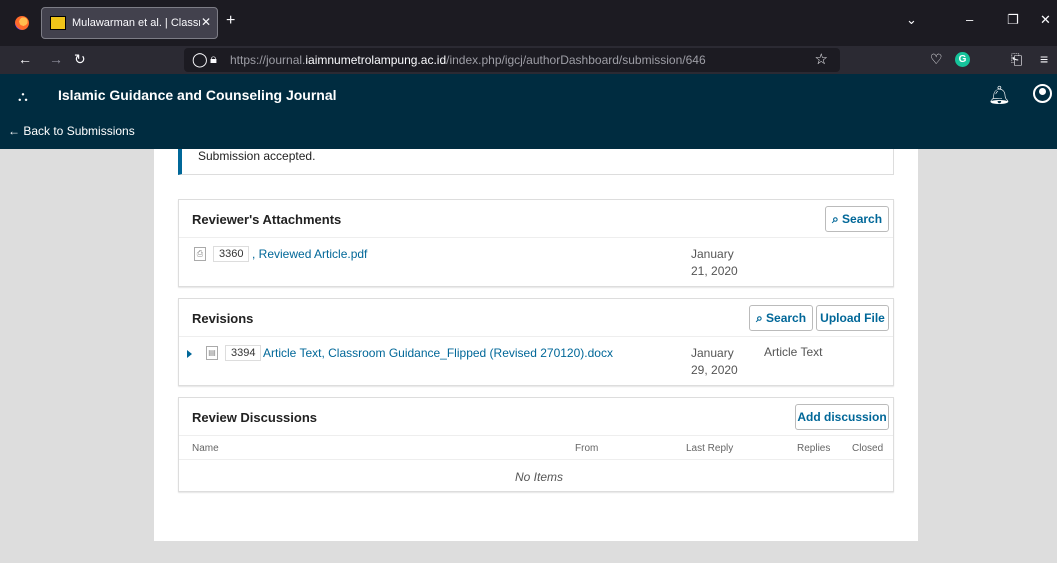 The image size is (1057, 563). I want to click on bookmark-star-icon: ☆, so click(821, 59).